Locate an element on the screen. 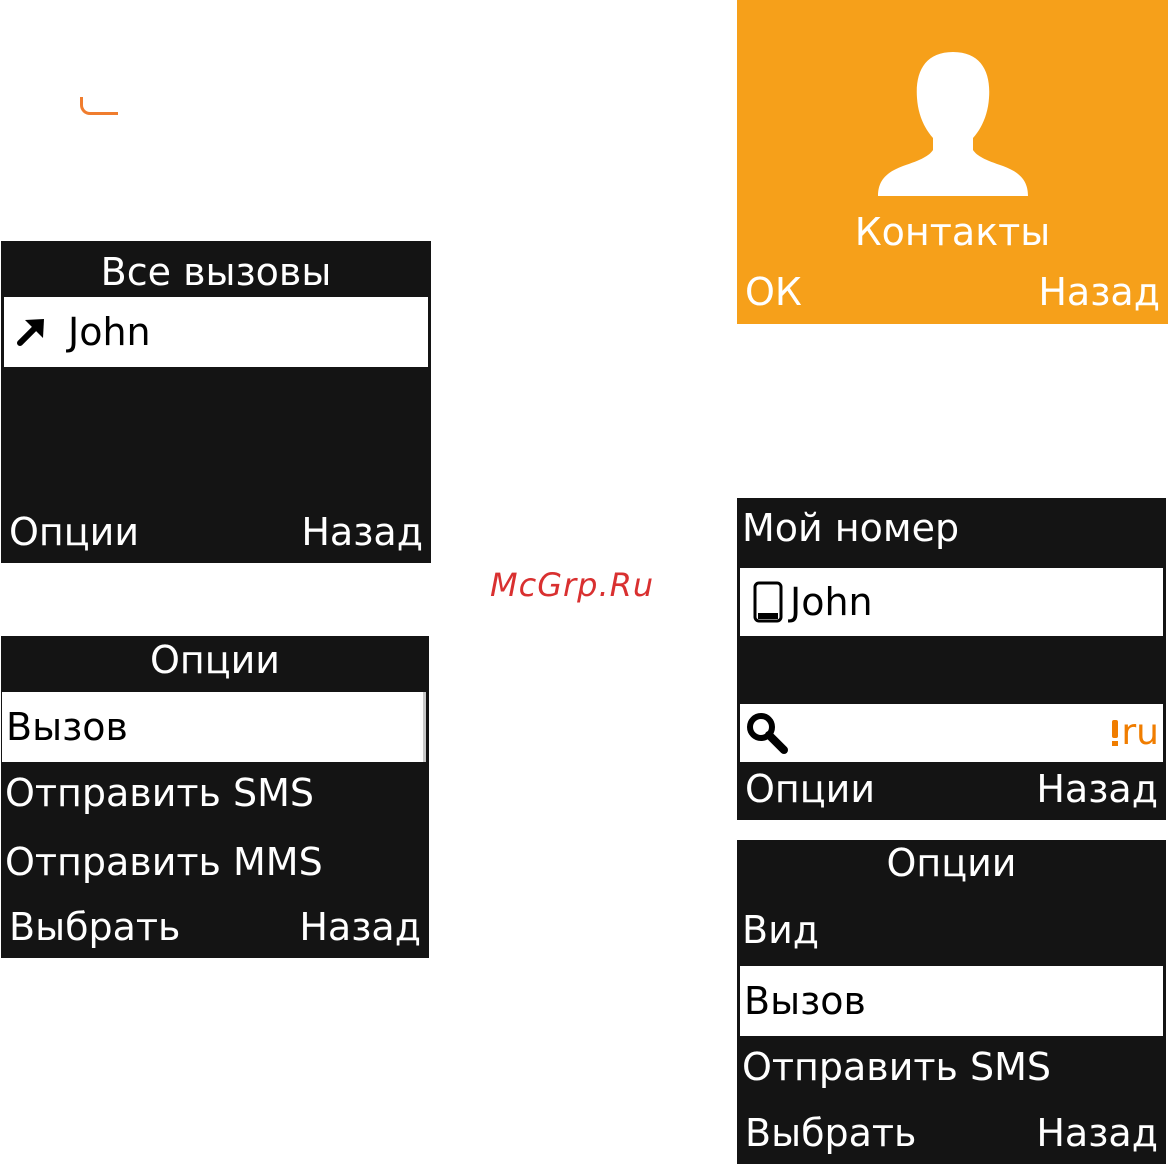  contact-name: John is located at coordinates (831, 602).